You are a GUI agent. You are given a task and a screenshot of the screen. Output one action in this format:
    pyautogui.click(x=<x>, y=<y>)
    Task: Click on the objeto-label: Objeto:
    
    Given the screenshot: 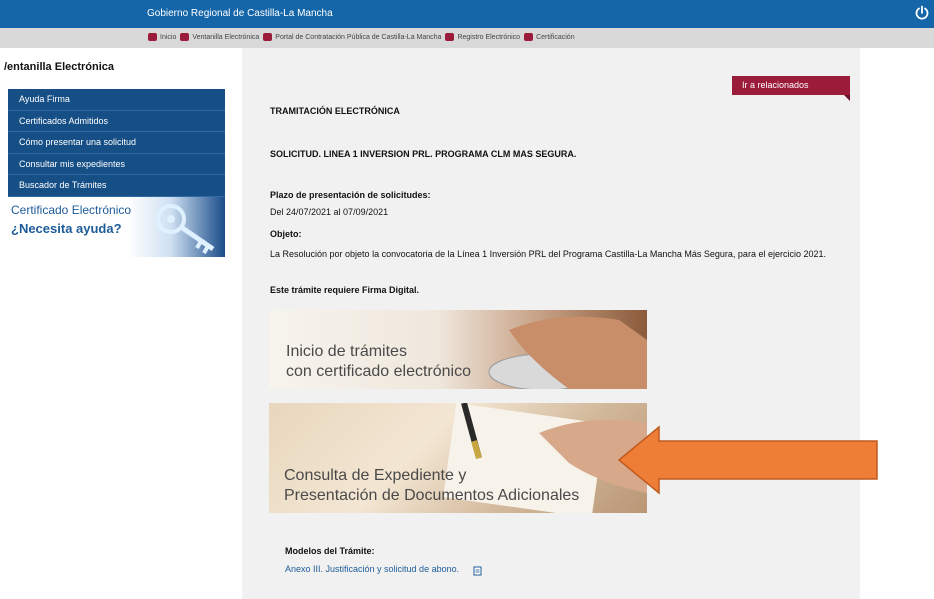 What is the action you would take?
    pyautogui.click(x=286, y=234)
    